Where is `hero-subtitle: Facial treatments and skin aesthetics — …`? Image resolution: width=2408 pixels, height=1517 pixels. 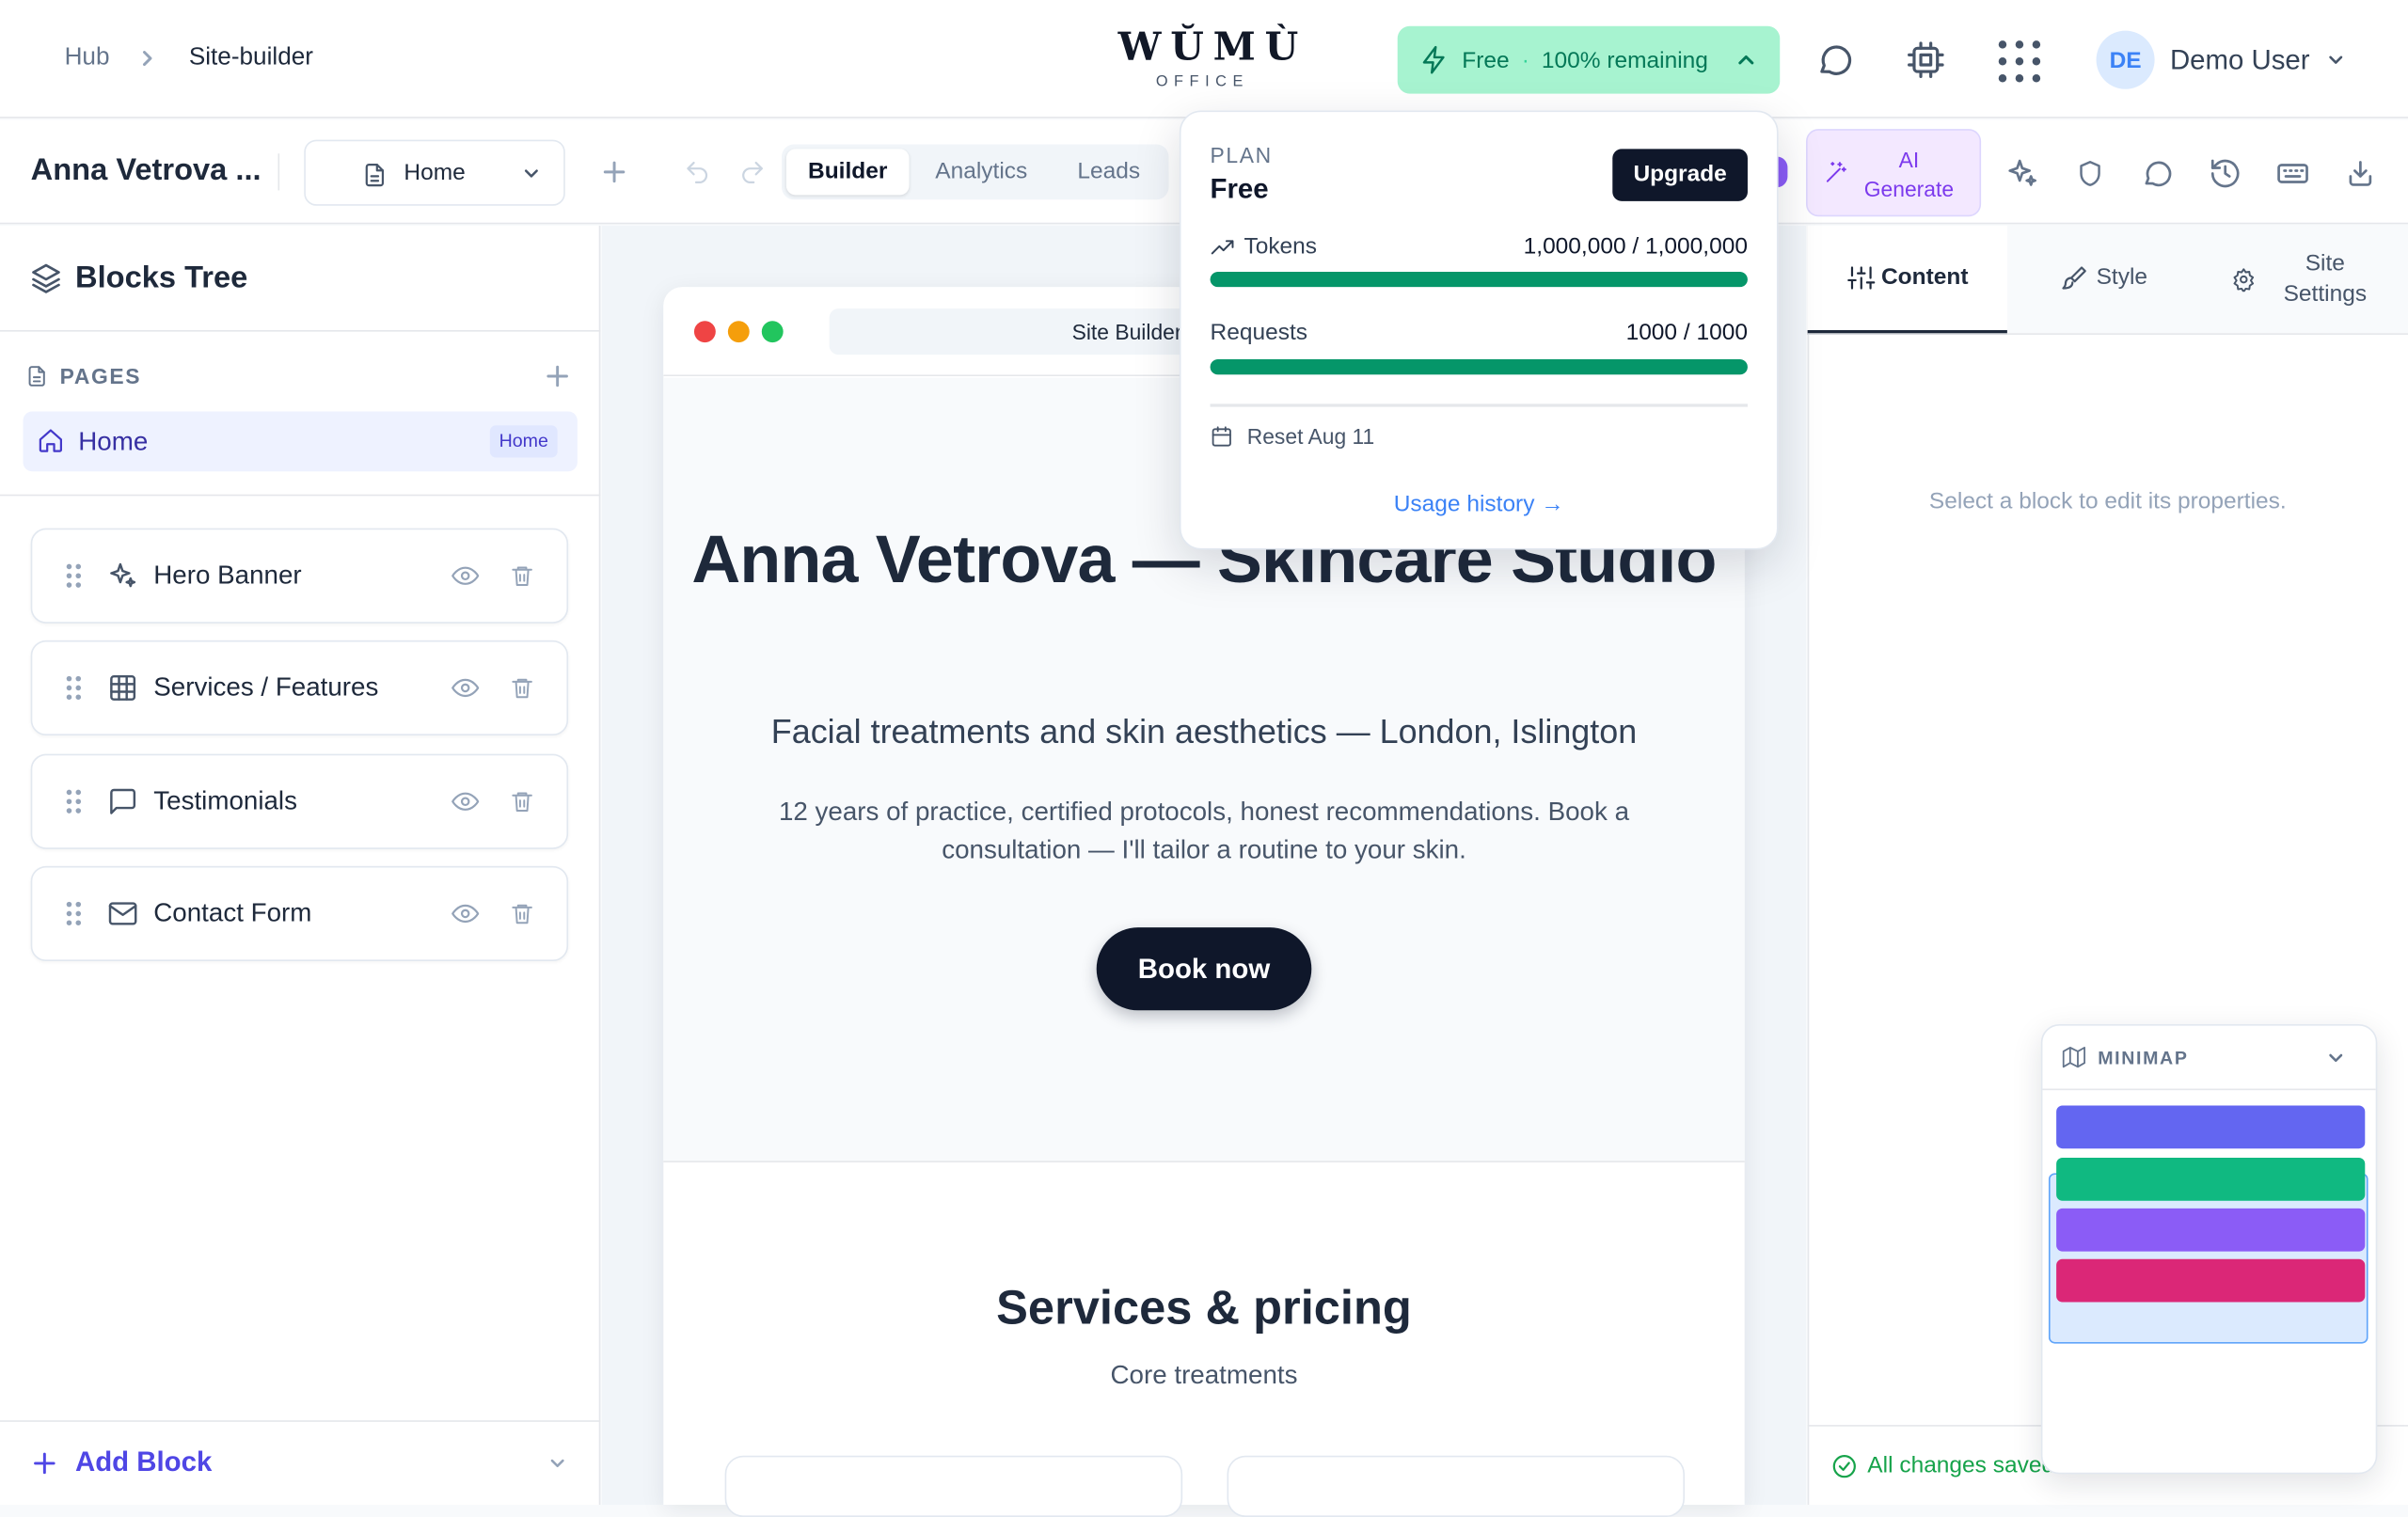
hero-subtitle: Facial treatments and skin aesthetics — … is located at coordinates (1204, 731).